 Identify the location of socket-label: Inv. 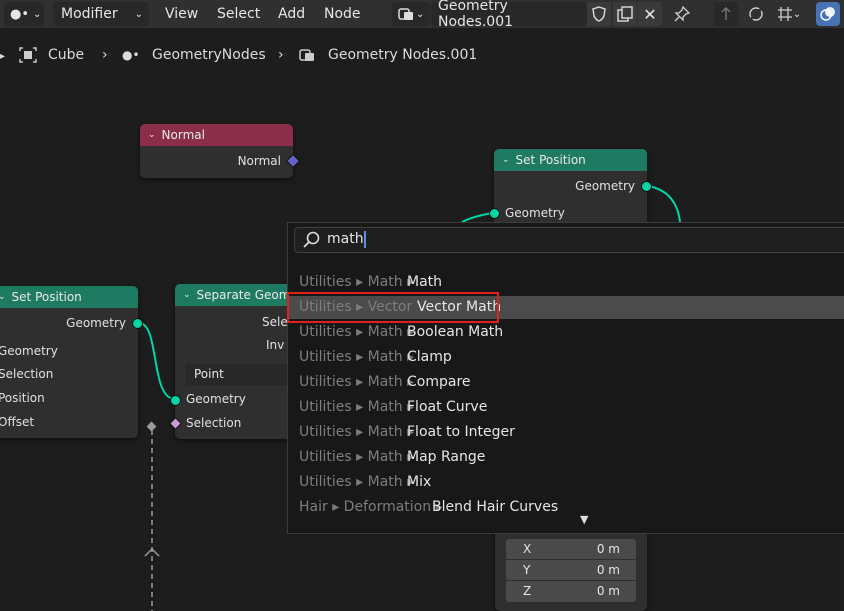
(275, 345).